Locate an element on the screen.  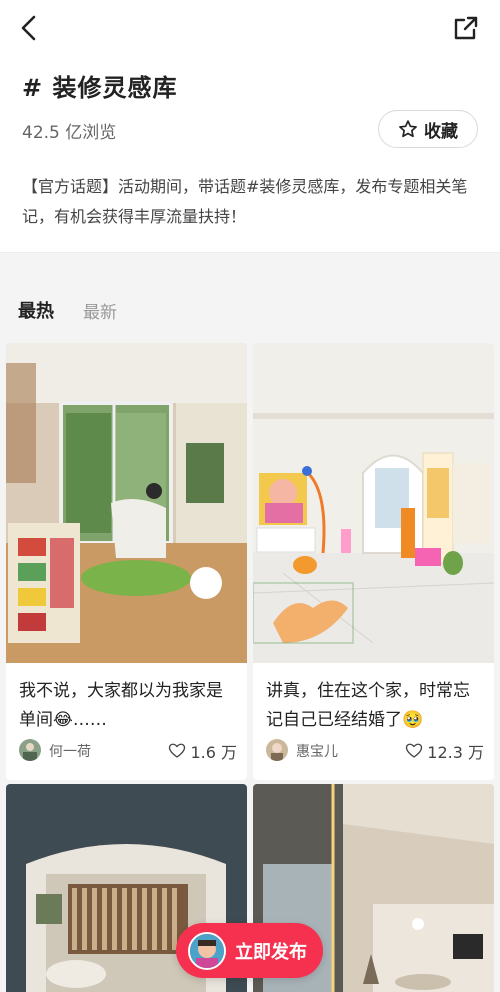
like-button: 12.3 万 is located at coordinates (444, 751).